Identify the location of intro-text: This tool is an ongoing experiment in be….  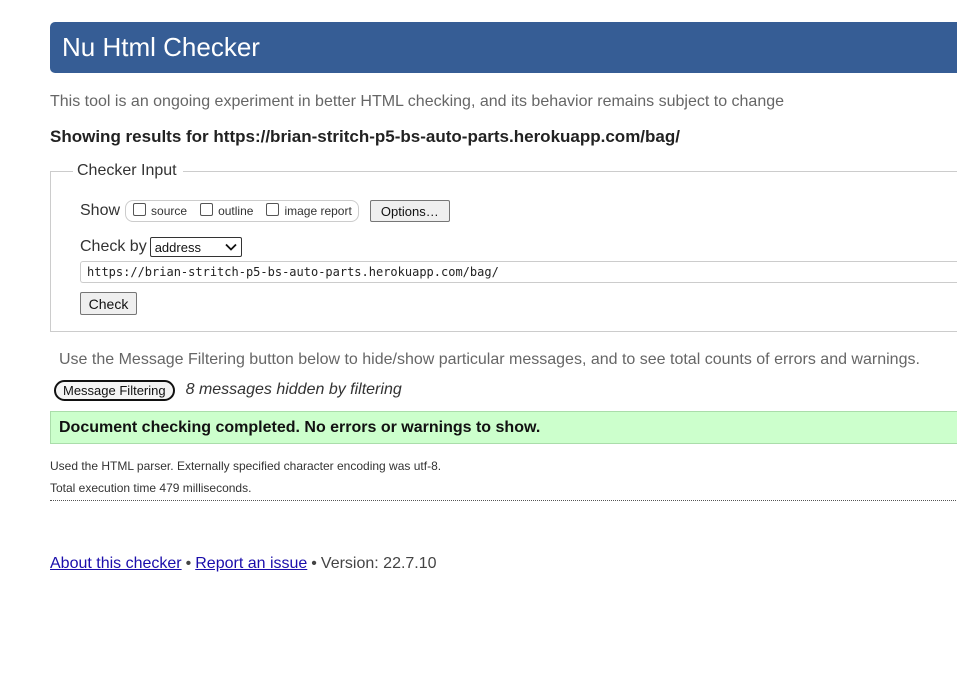
(417, 101).